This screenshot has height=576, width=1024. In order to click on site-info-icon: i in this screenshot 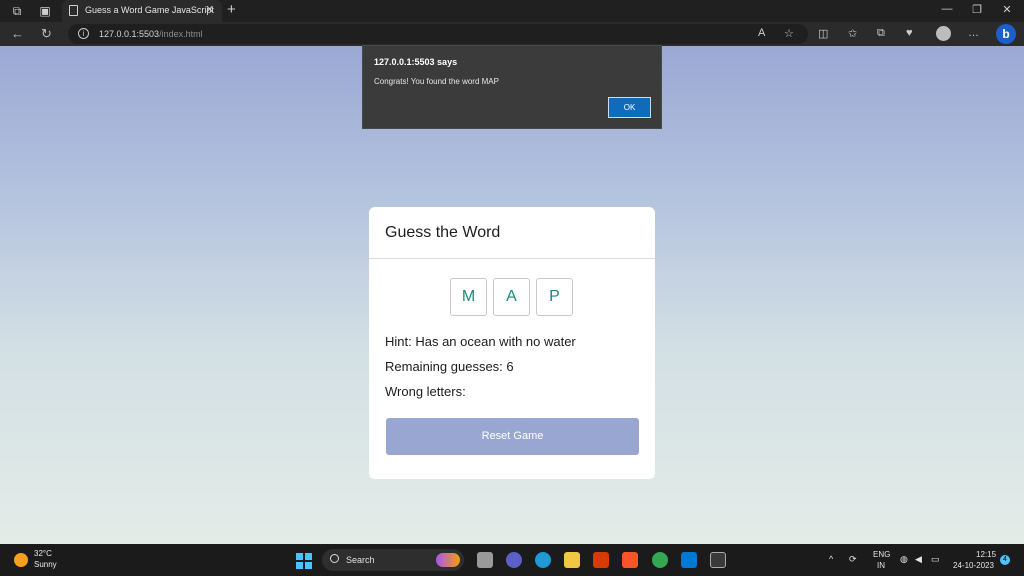, I will do `click(83, 33)`.